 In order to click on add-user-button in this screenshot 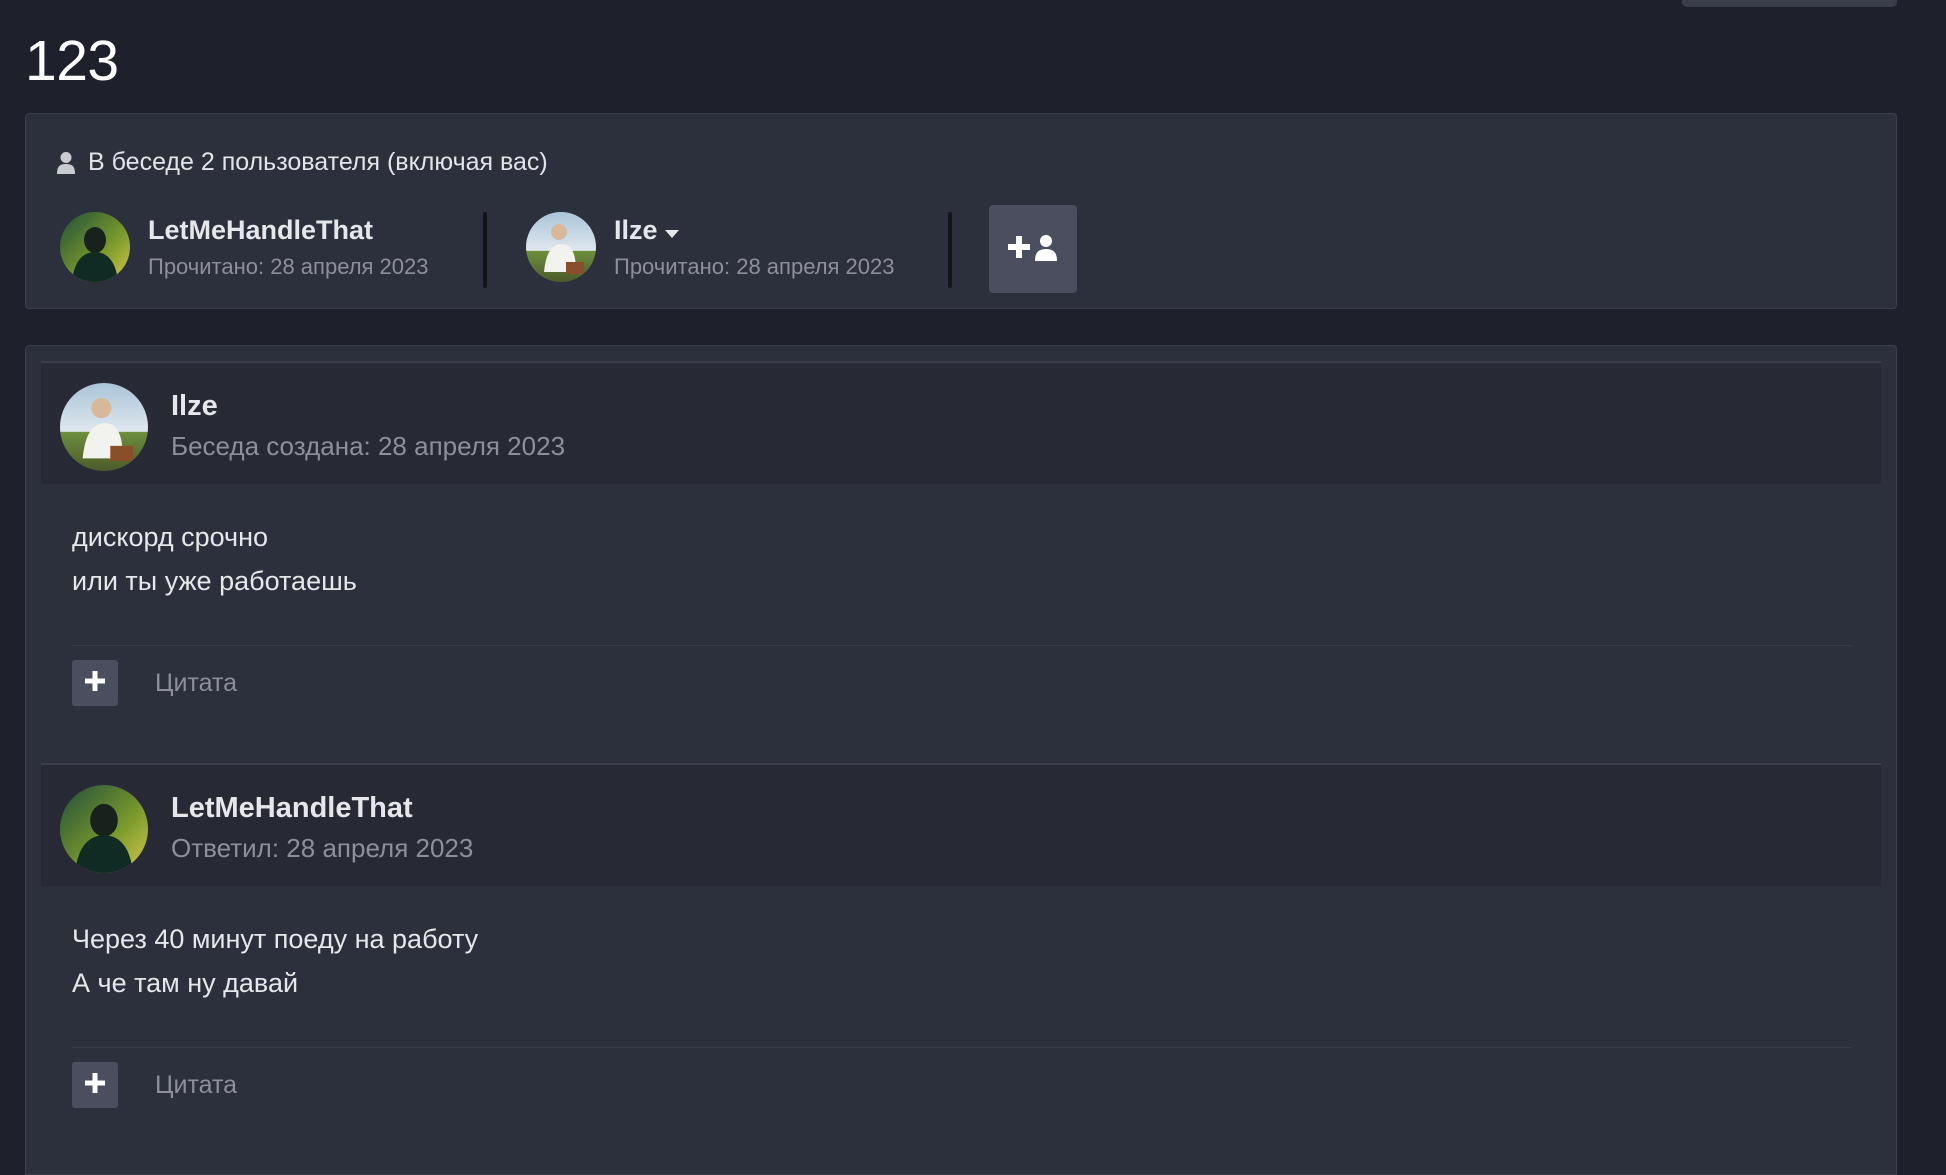, I will do `click(1033, 249)`.